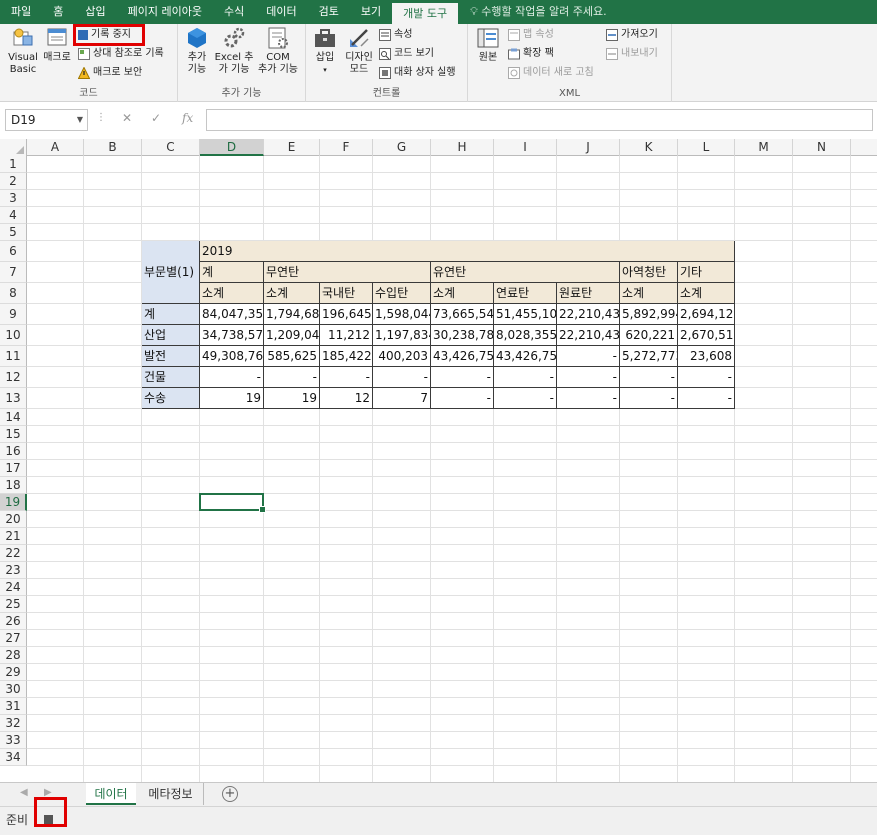 The image size is (877, 835). I want to click on sheet-tab-data: 데이터, so click(111, 794).